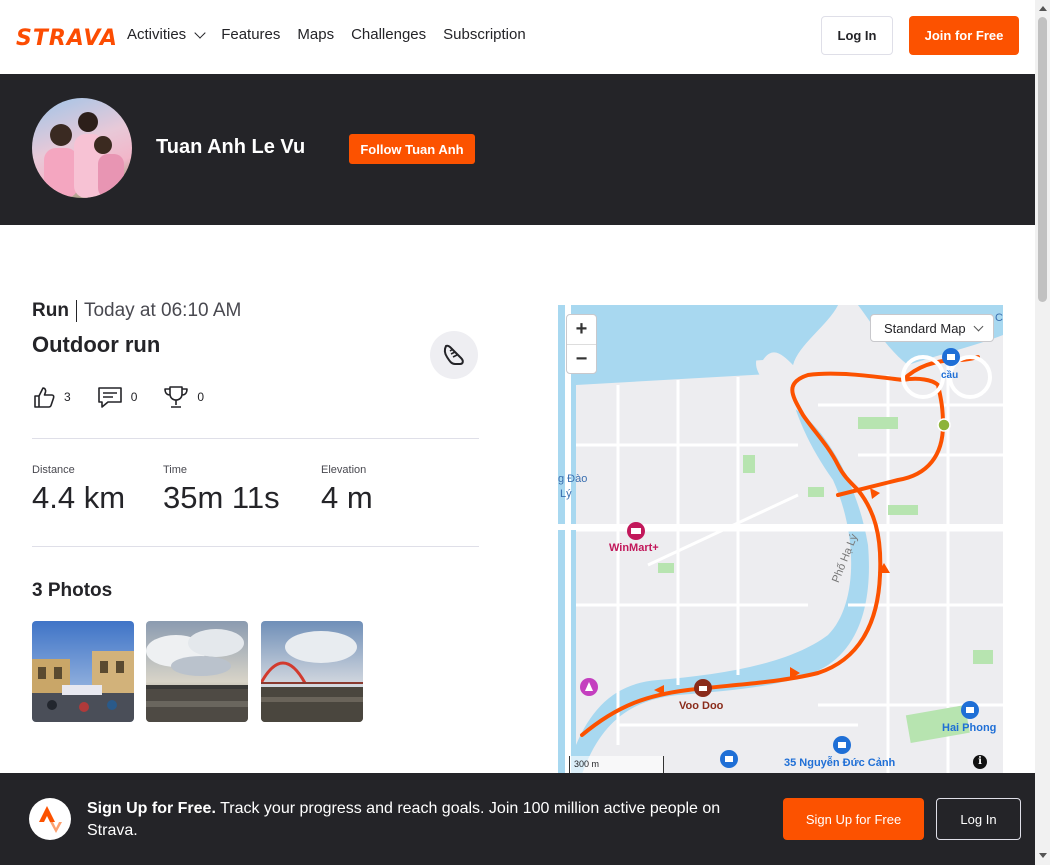 The height and width of the screenshot is (865, 1050). Describe the element at coordinates (1042, 159) in the screenshot. I see `scroll-thumb` at that location.